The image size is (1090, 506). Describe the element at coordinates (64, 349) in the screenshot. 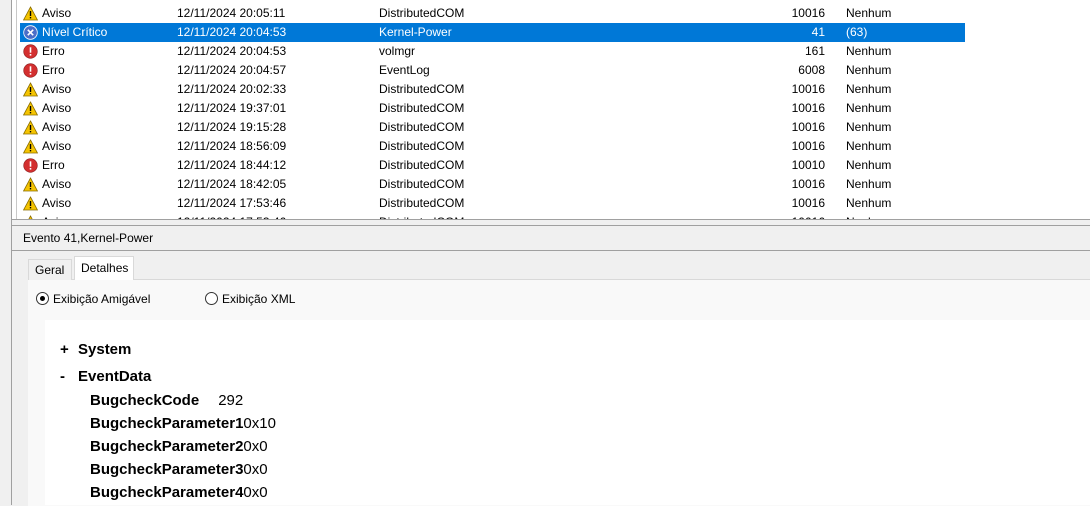

I see `expand-icon: +` at that location.